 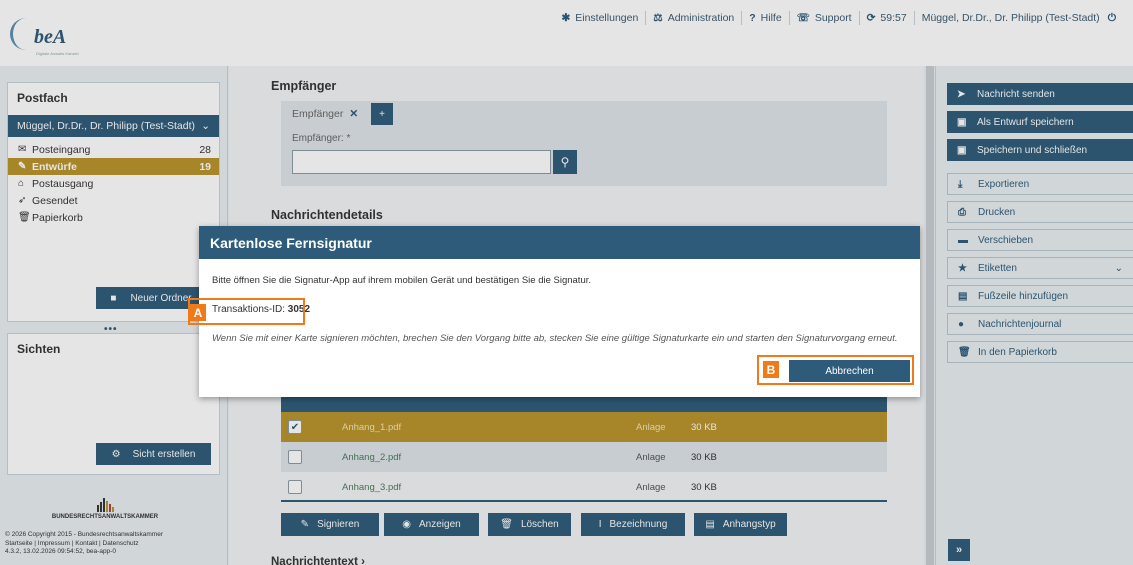 I want to click on dialog-title: Kartenlose Fernsignatur, so click(x=559, y=242).